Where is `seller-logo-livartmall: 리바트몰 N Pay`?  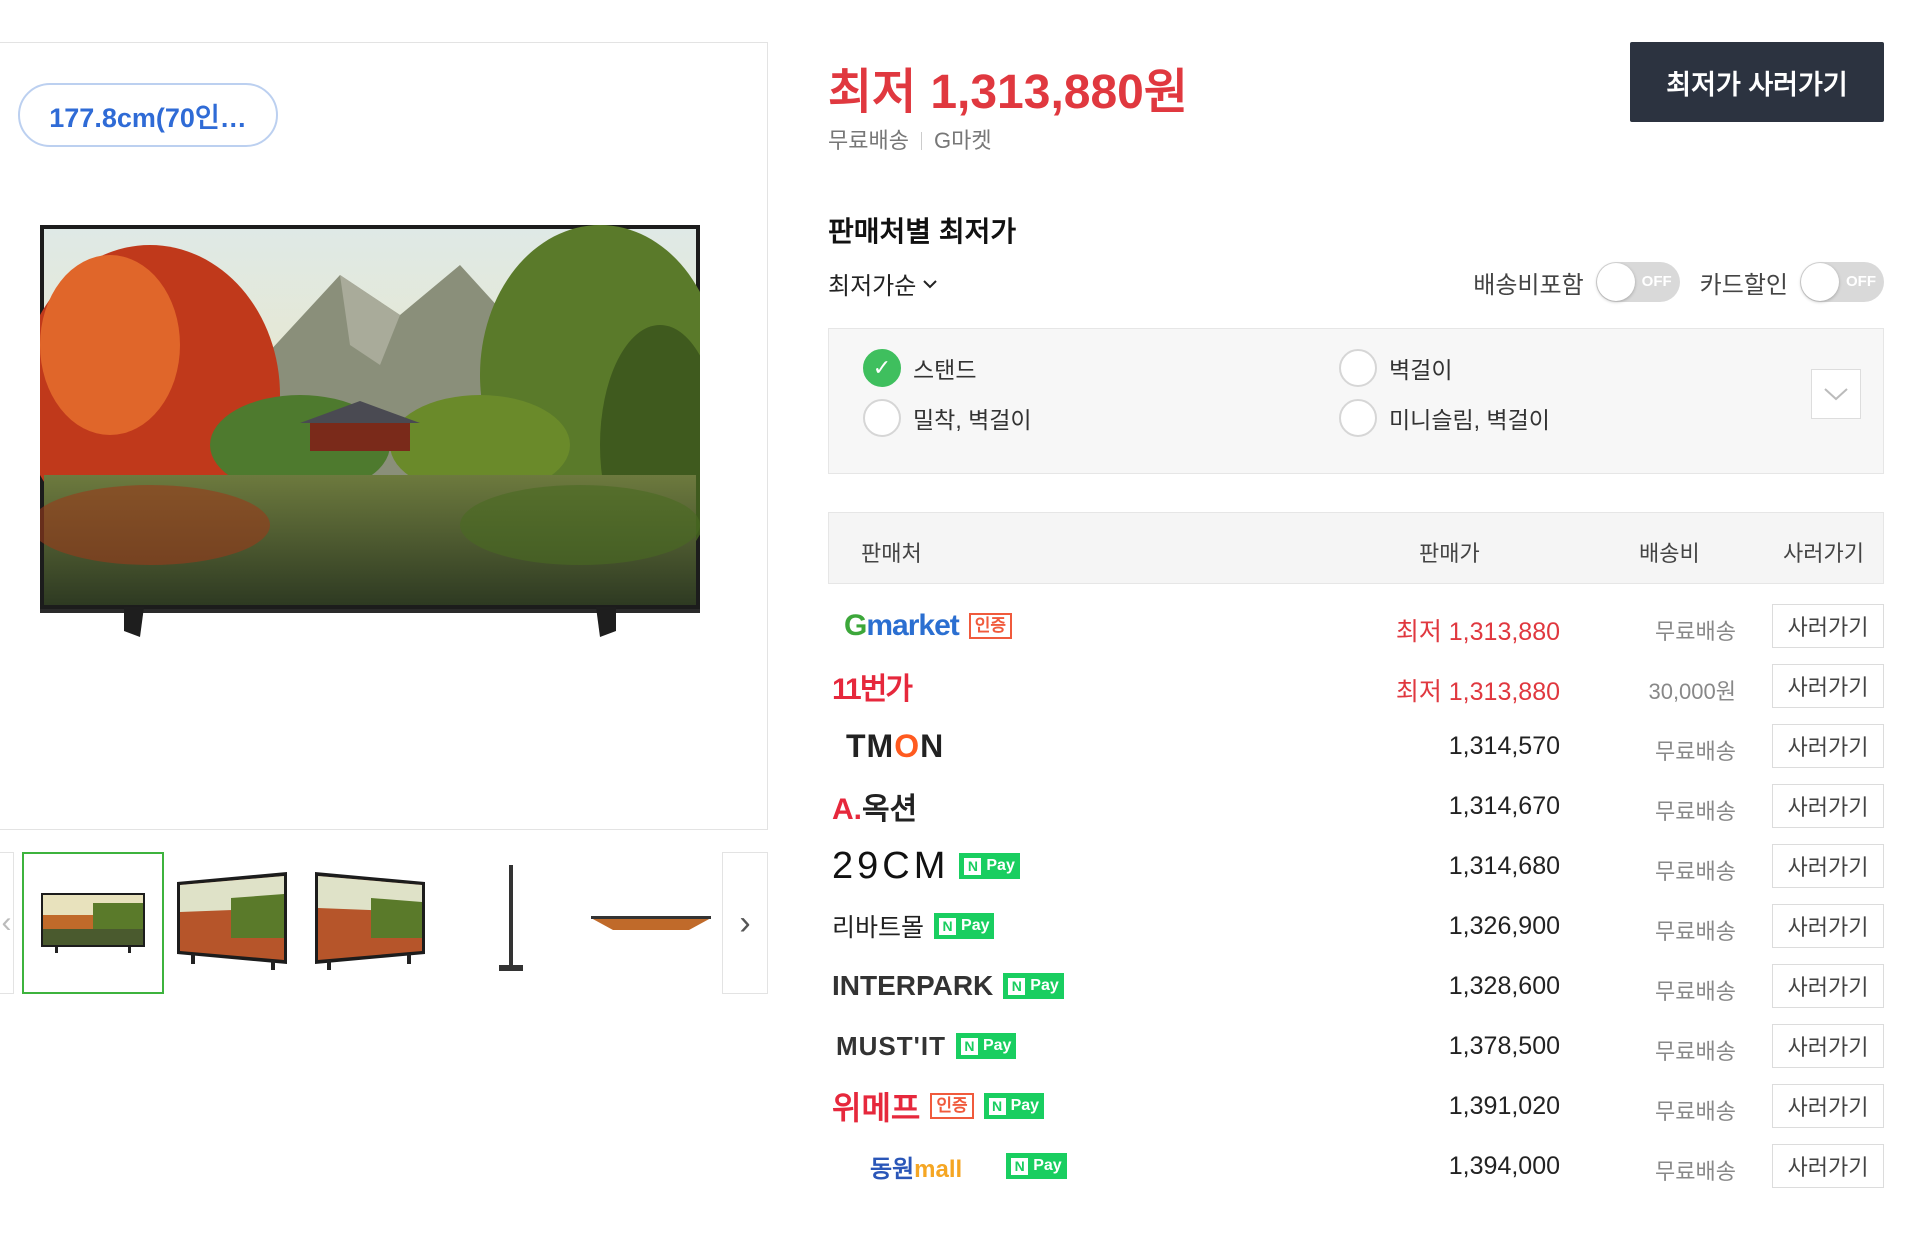
seller-logo-livartmall: 리바트몰 N Pay is located at coordinates (913, 926).